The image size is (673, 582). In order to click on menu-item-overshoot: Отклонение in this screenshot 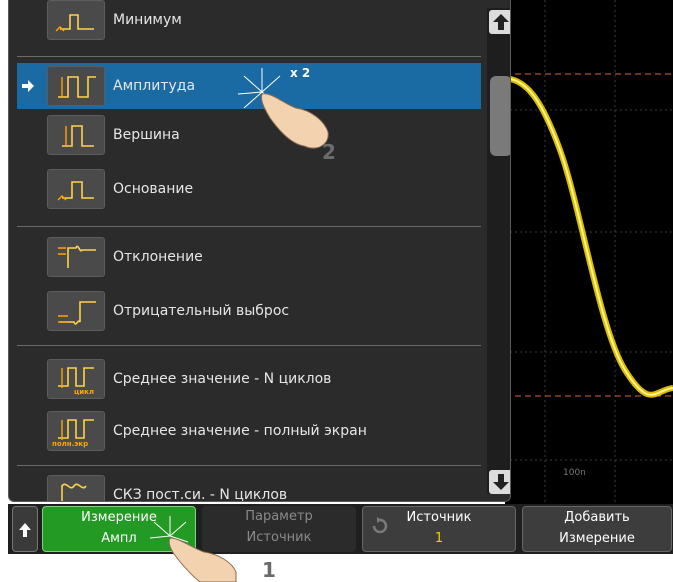, I will do `click(249, 257)`.